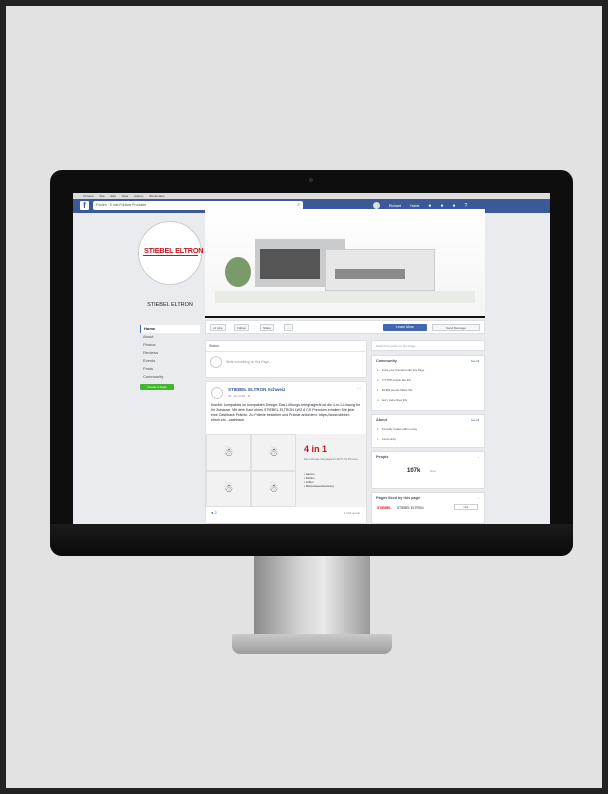 The image size is (608, 794). I want to click on like-reaction-icon: ●, so click(212, 512).